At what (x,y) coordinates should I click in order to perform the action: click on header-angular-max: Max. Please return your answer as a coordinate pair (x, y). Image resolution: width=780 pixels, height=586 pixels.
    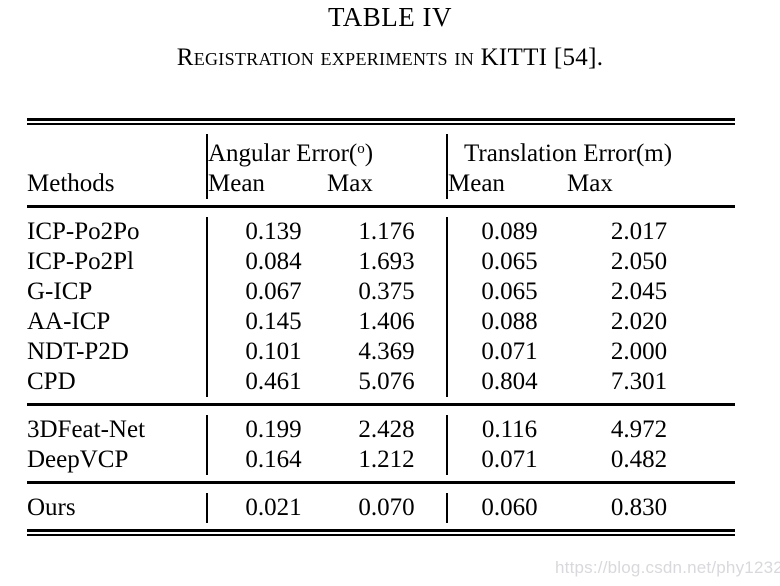
    Looking at the image, I should click on (350, 183).